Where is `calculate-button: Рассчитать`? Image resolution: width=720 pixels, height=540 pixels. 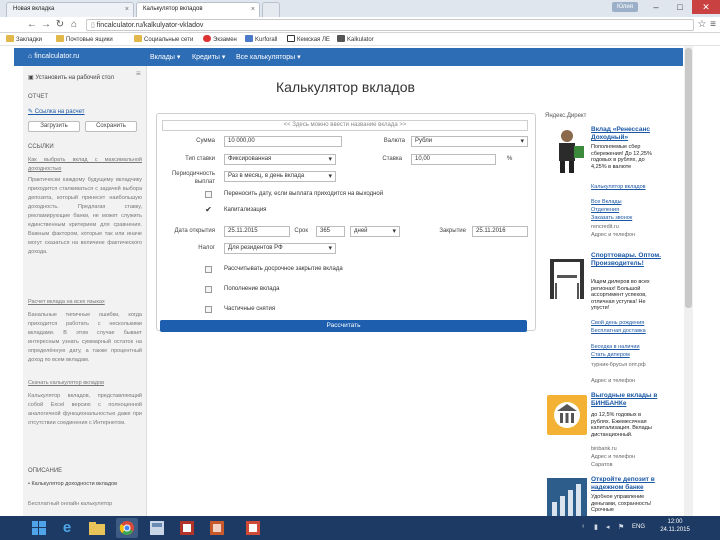
calculate-button: Рассчитать is located at coordinates (343, 326).